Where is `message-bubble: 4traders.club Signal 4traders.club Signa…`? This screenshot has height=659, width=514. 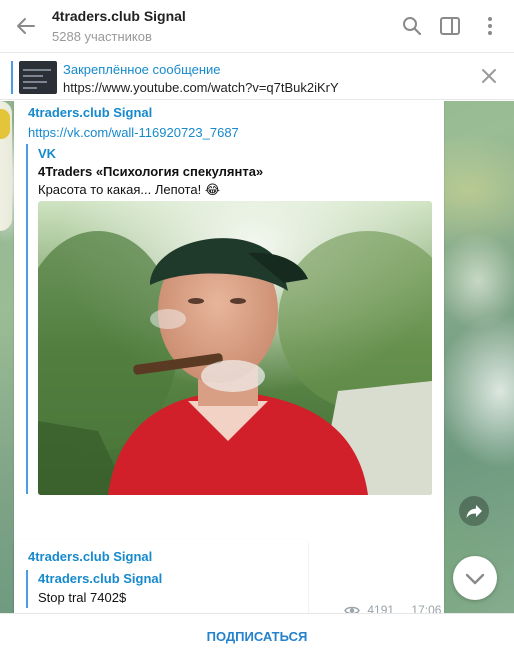
message-bubble: 4traders.club Signal 4traders.club Signa… is located at coordinates (161, 576).